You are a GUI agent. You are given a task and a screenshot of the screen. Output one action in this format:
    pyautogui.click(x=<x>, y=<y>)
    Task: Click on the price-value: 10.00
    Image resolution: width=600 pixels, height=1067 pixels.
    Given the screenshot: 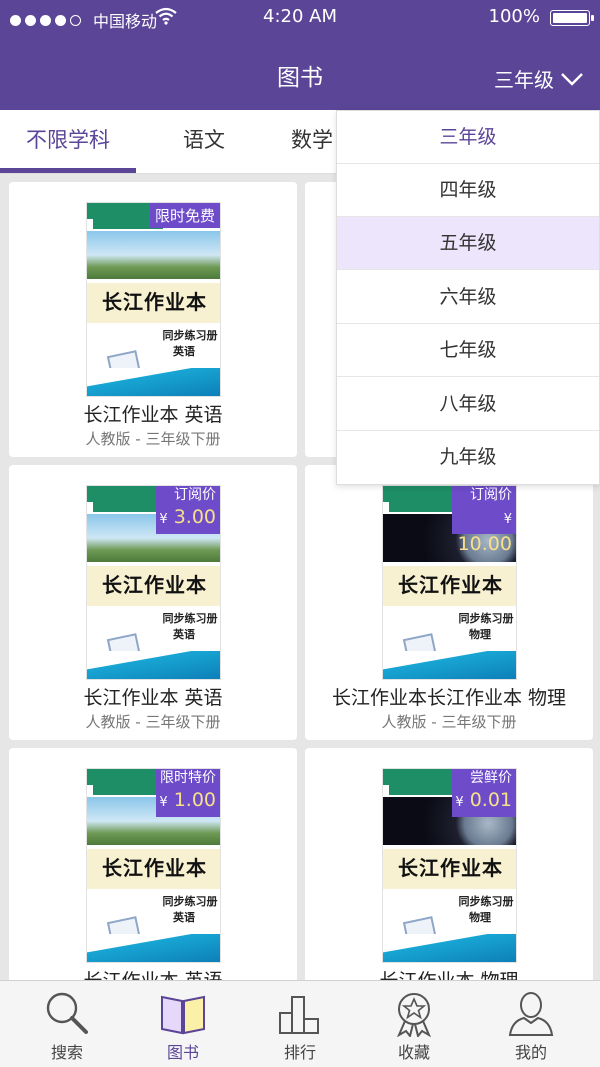 What is the action you would take?
    pyautogui.click(x=484, y=544)
    